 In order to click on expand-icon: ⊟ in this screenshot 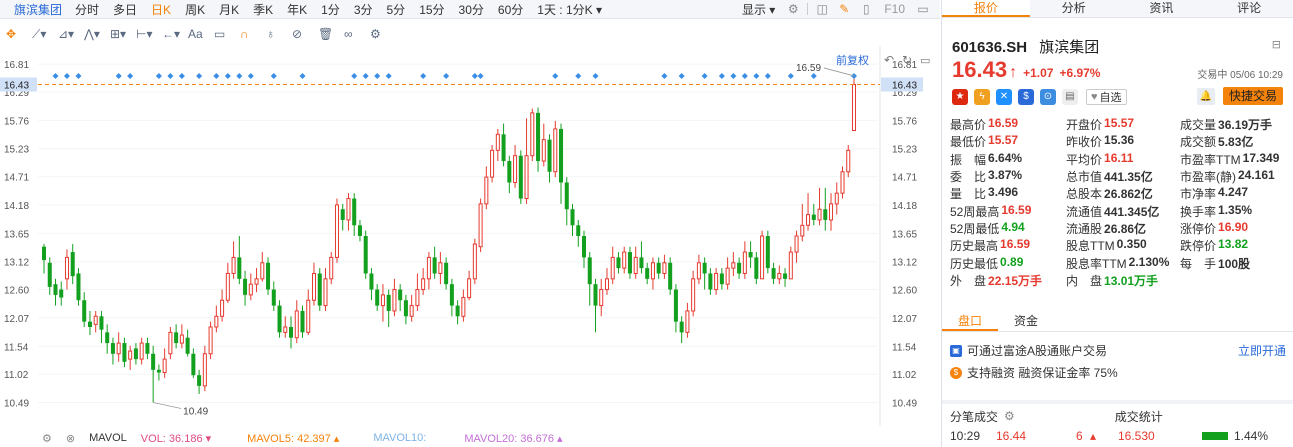, I will do `click(1276, 44)`.